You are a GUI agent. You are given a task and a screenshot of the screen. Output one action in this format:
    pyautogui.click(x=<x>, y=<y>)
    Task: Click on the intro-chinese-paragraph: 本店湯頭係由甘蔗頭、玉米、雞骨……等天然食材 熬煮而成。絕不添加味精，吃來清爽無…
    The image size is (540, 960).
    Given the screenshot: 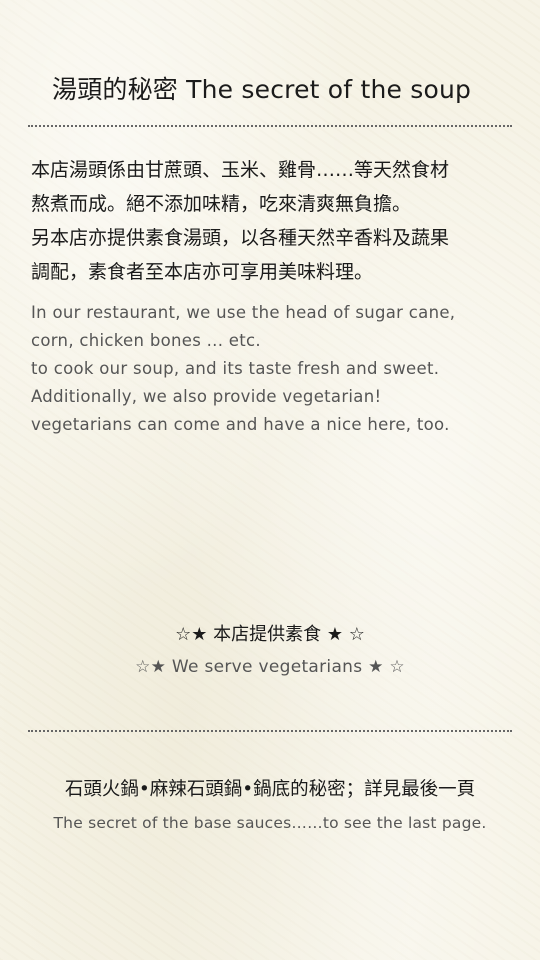 What is the action you would take?
    pyautogui.click(x=276, y=221)
    